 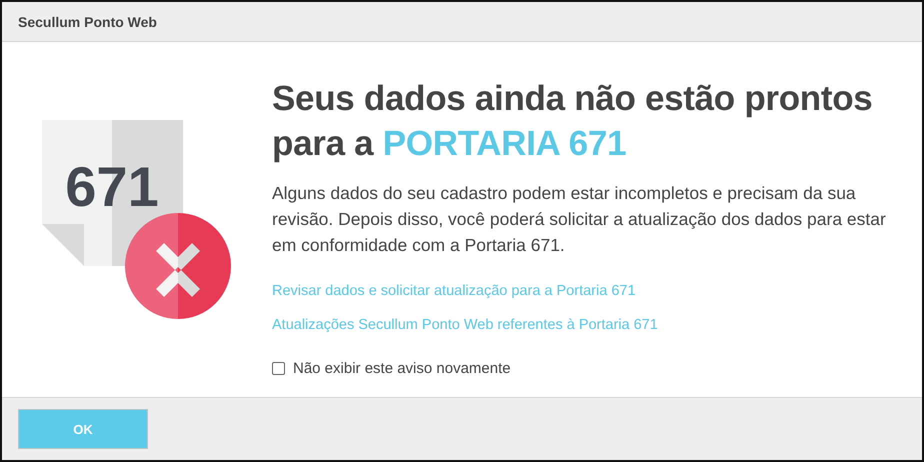 What do you see at coordinates (87, 22) in the screenshot?
I see `window-title: Secullum Ponto Web` at bounding box center [87, 22].